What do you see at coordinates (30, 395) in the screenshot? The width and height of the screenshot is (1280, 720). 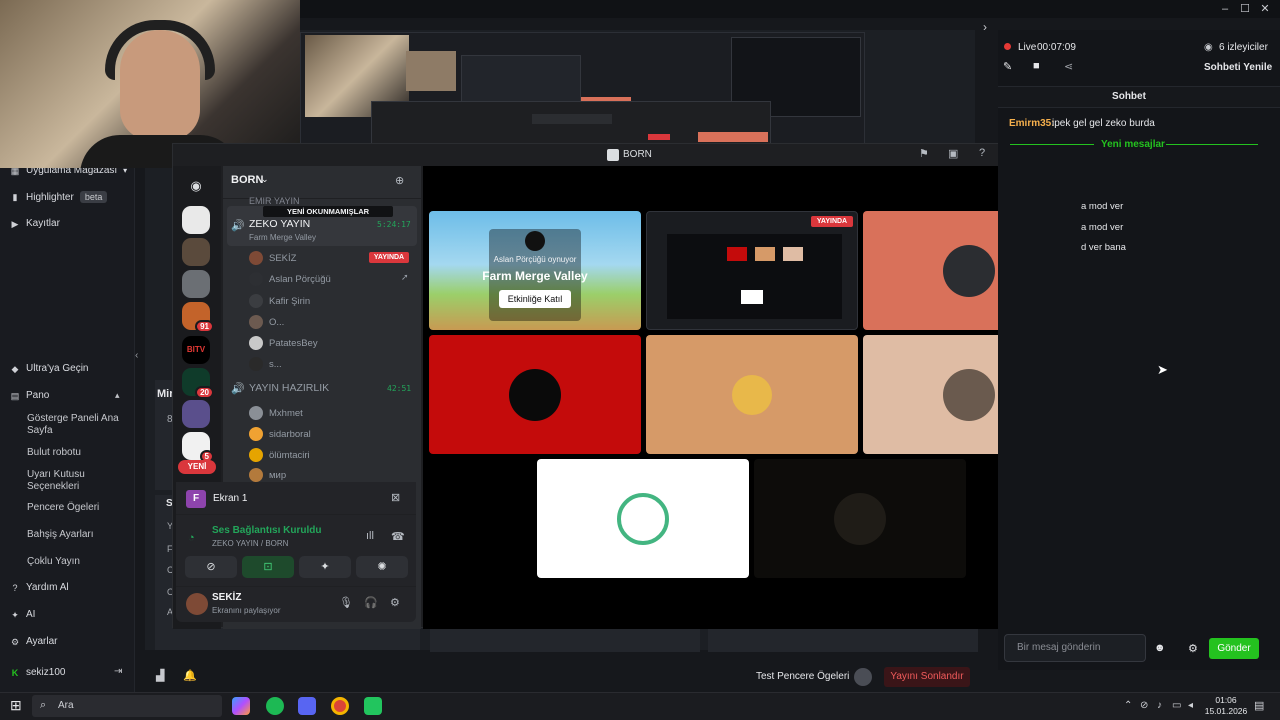 I see `sidebar-item-dashboard: ▤ Pano` at bounding box center [30, 395].